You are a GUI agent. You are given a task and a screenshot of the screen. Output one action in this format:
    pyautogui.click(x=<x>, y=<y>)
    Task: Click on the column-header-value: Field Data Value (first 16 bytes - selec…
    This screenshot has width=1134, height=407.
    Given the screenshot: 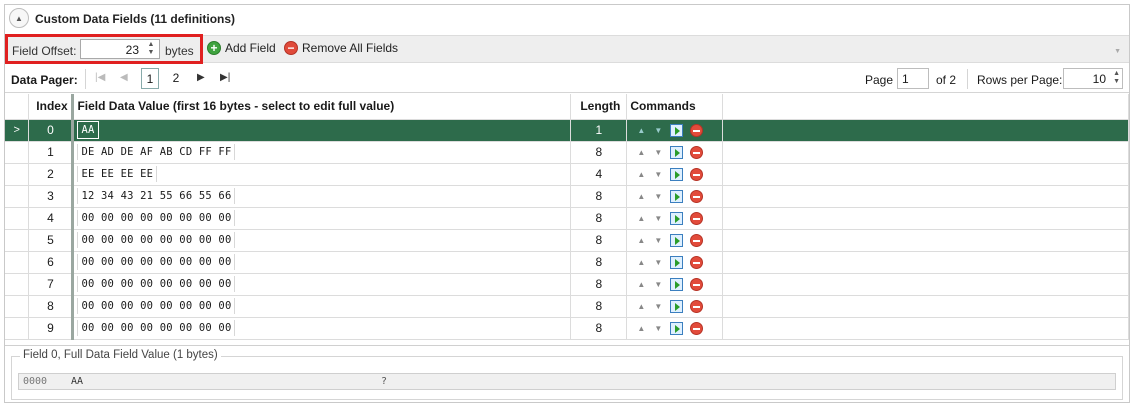 What is the action you would take?
    pyautogui.click(x=321, y=107)
    